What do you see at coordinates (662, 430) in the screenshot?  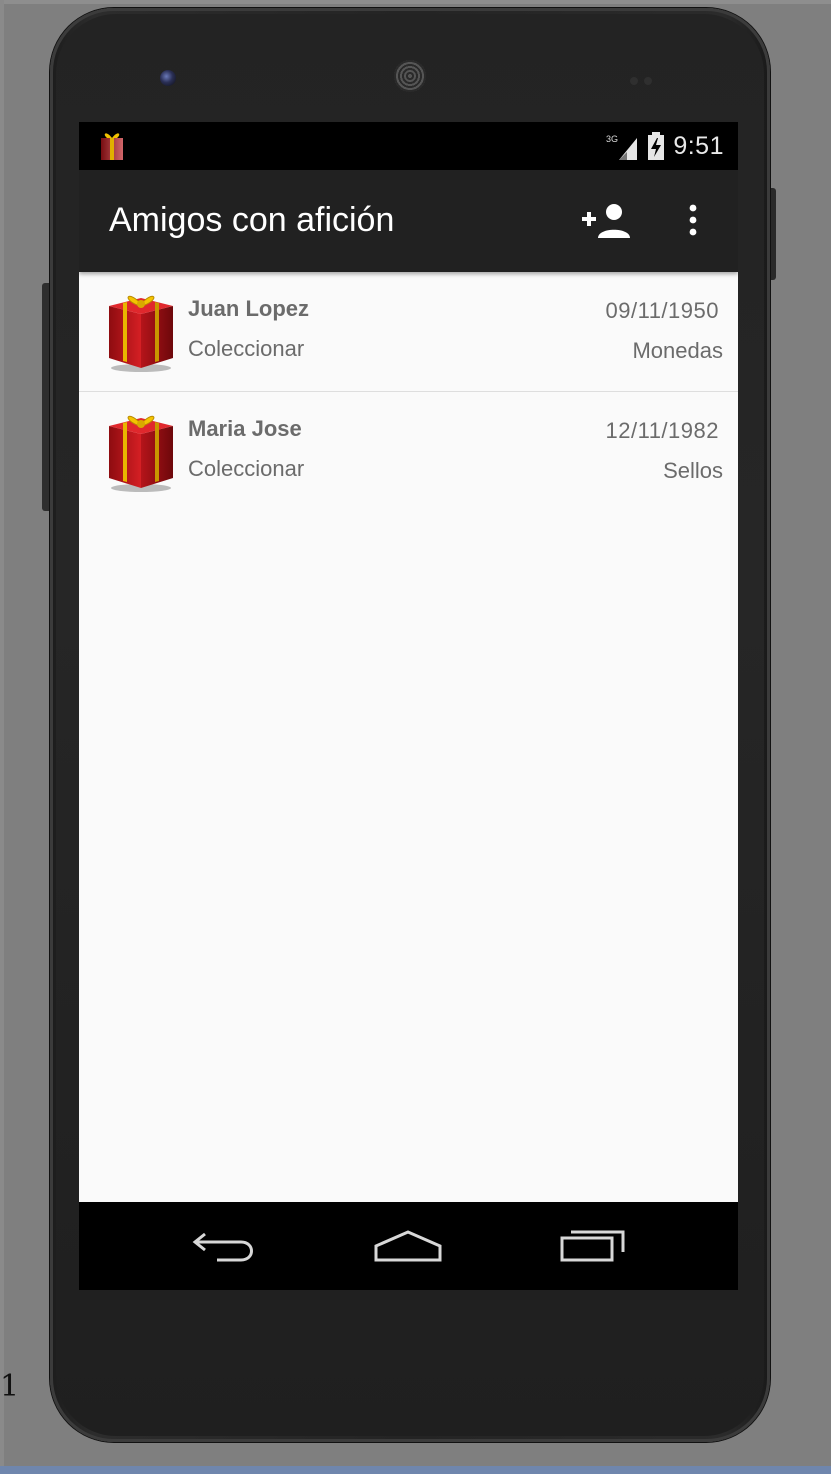 I see `friend-date: 12/11/1982` at bounding box center [662, 430].